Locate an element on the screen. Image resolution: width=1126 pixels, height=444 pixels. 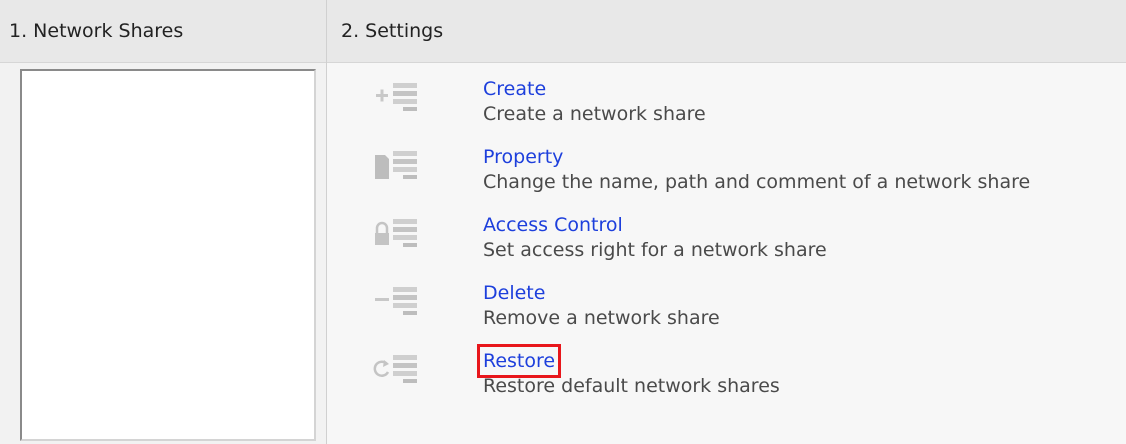
create-description: Create a network share is located at coordinates (594, 114).